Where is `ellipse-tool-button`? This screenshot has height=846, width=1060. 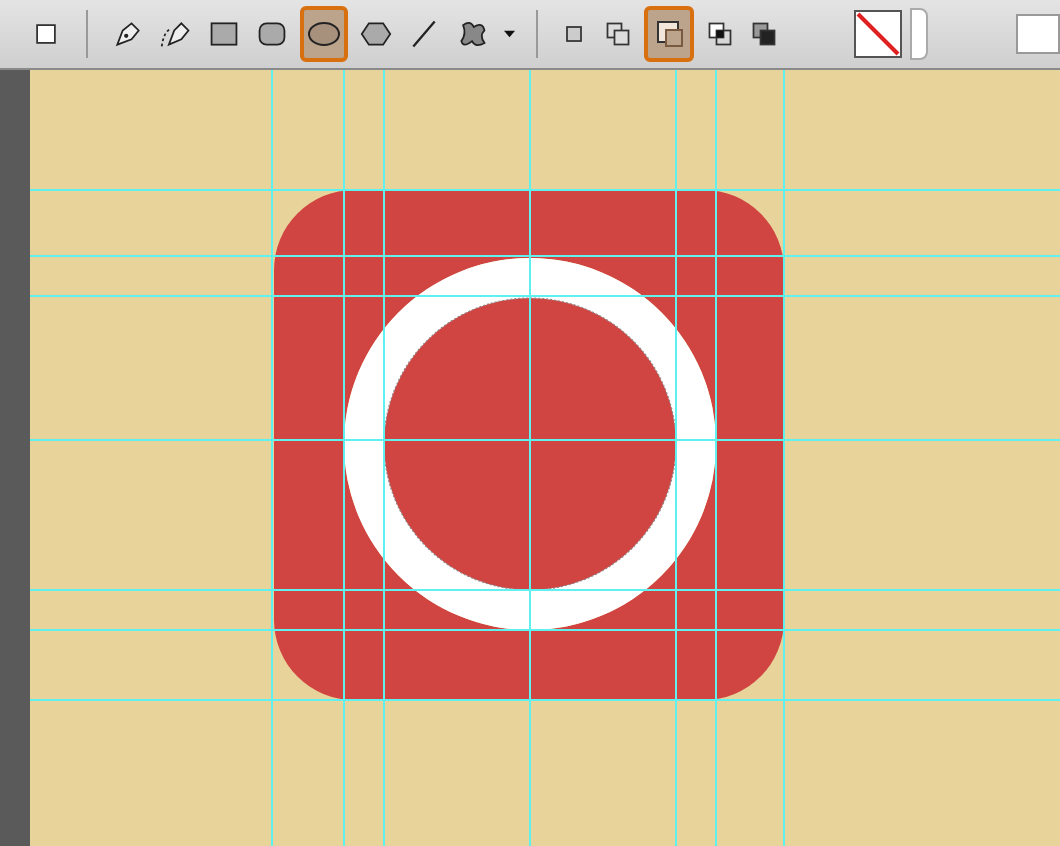 ellipse-tool-button is located at coordinates (324, 34).